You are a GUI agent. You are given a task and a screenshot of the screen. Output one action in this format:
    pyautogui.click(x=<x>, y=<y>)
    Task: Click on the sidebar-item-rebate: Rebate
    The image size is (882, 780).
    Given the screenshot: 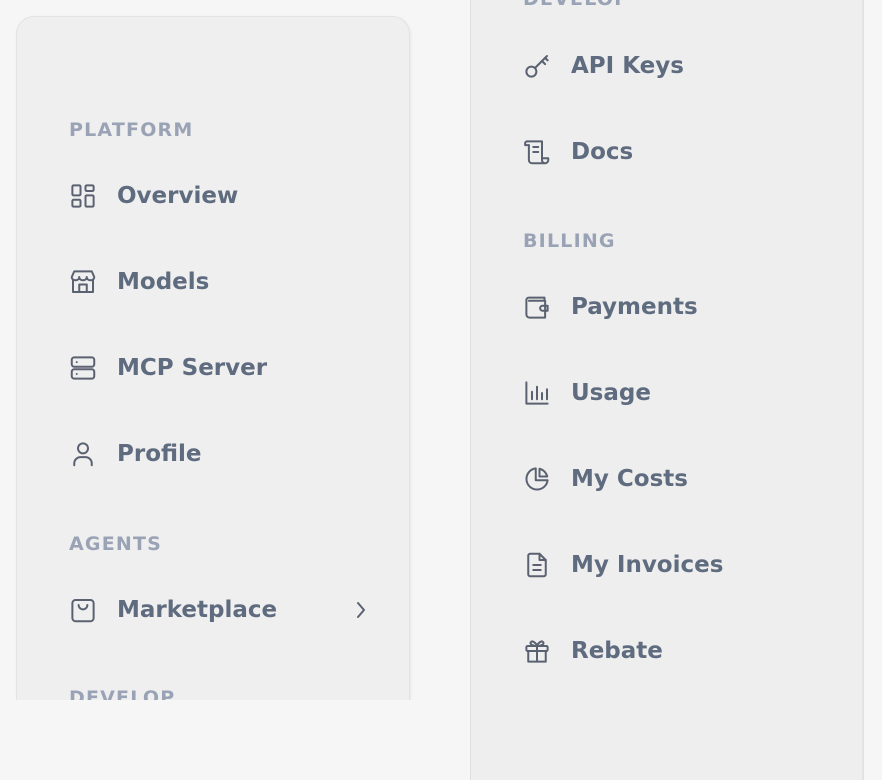 What is the action you would take?
    pyautogui.click(x=671, y=651)
    